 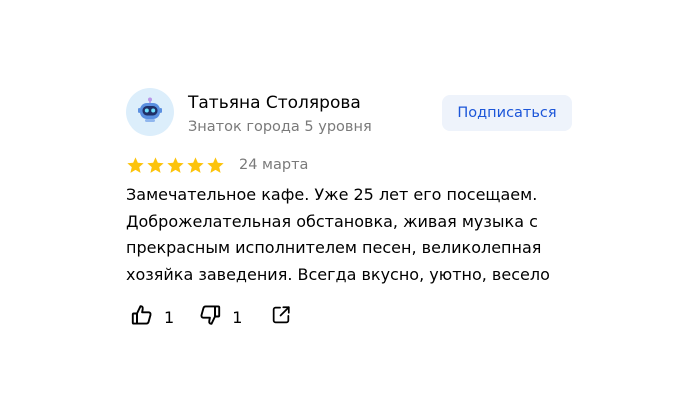 I want to click on like-count: 1, so click(x=169, y=317).